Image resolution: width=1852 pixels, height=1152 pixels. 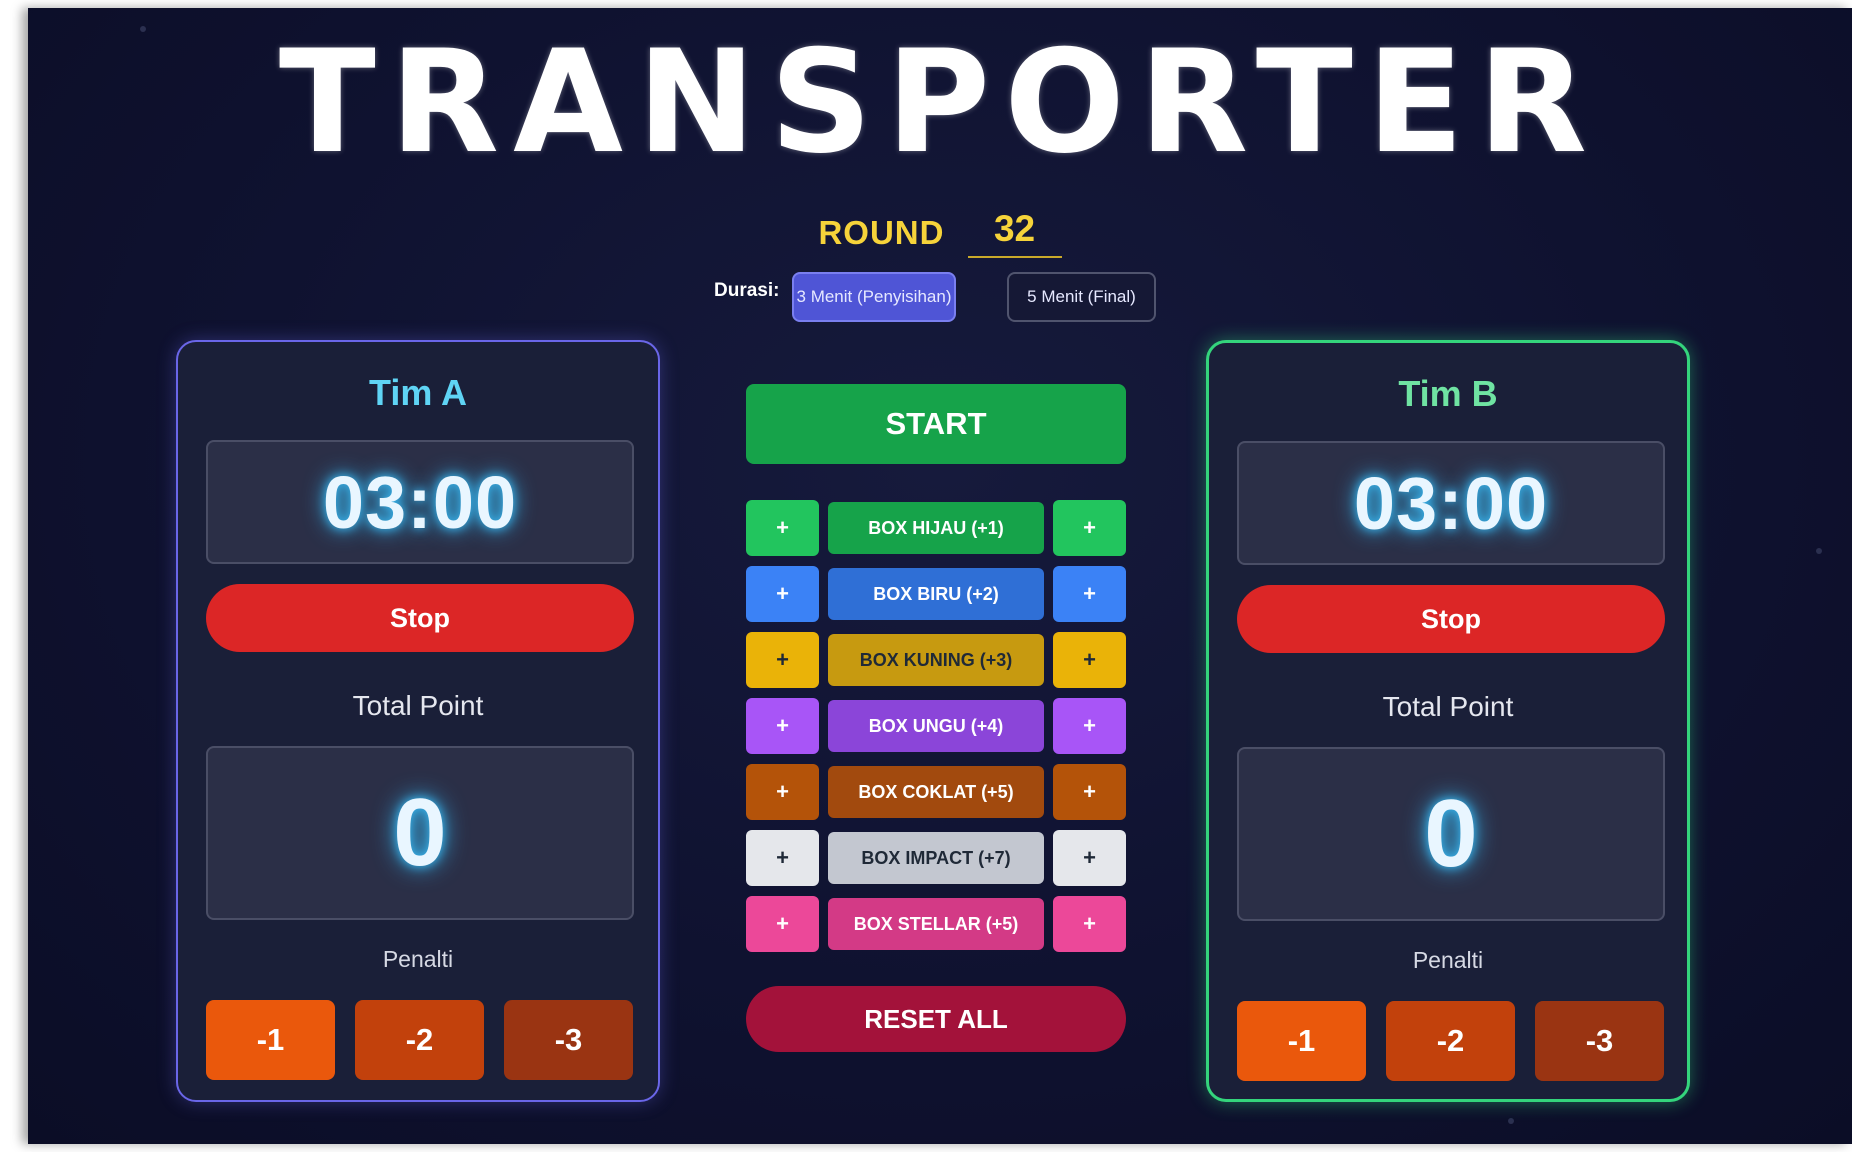 I want to click on box-stellar-label: BOX STELLAR (+5), so click(x=936, y=924).